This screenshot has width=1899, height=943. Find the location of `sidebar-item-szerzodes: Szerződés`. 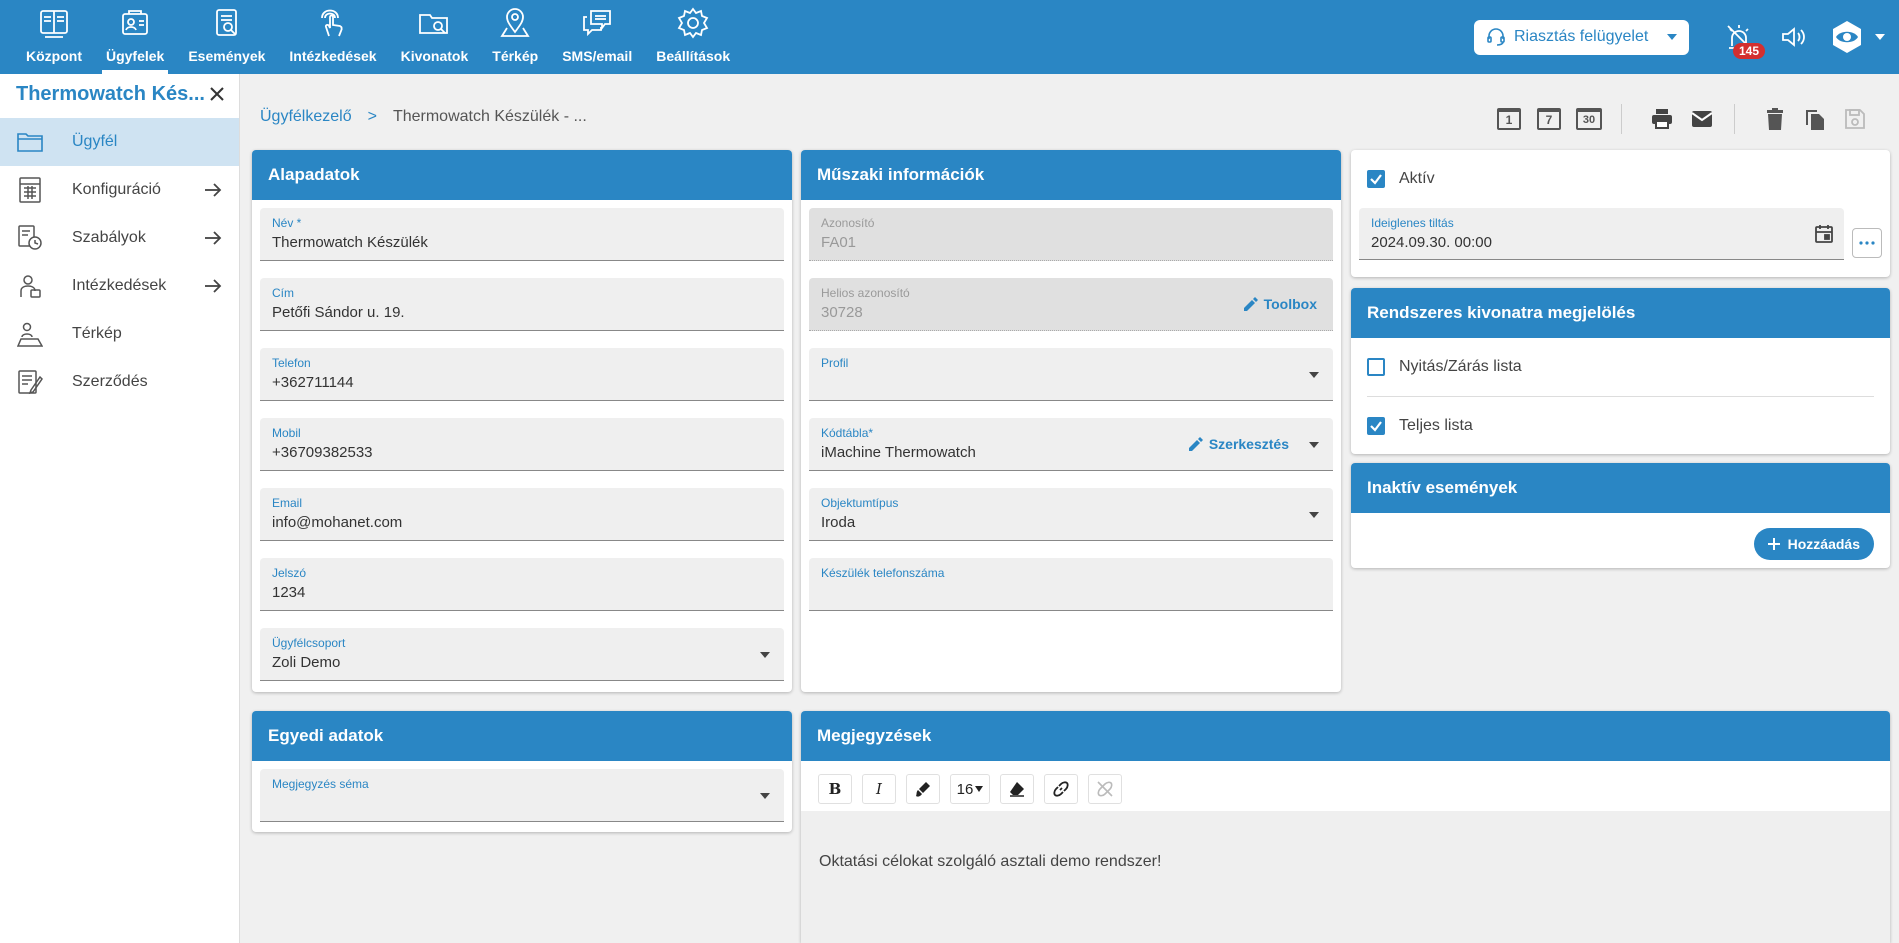

sidebar-item-szerzodes: Szerződés is located at coordinates (119, 382).